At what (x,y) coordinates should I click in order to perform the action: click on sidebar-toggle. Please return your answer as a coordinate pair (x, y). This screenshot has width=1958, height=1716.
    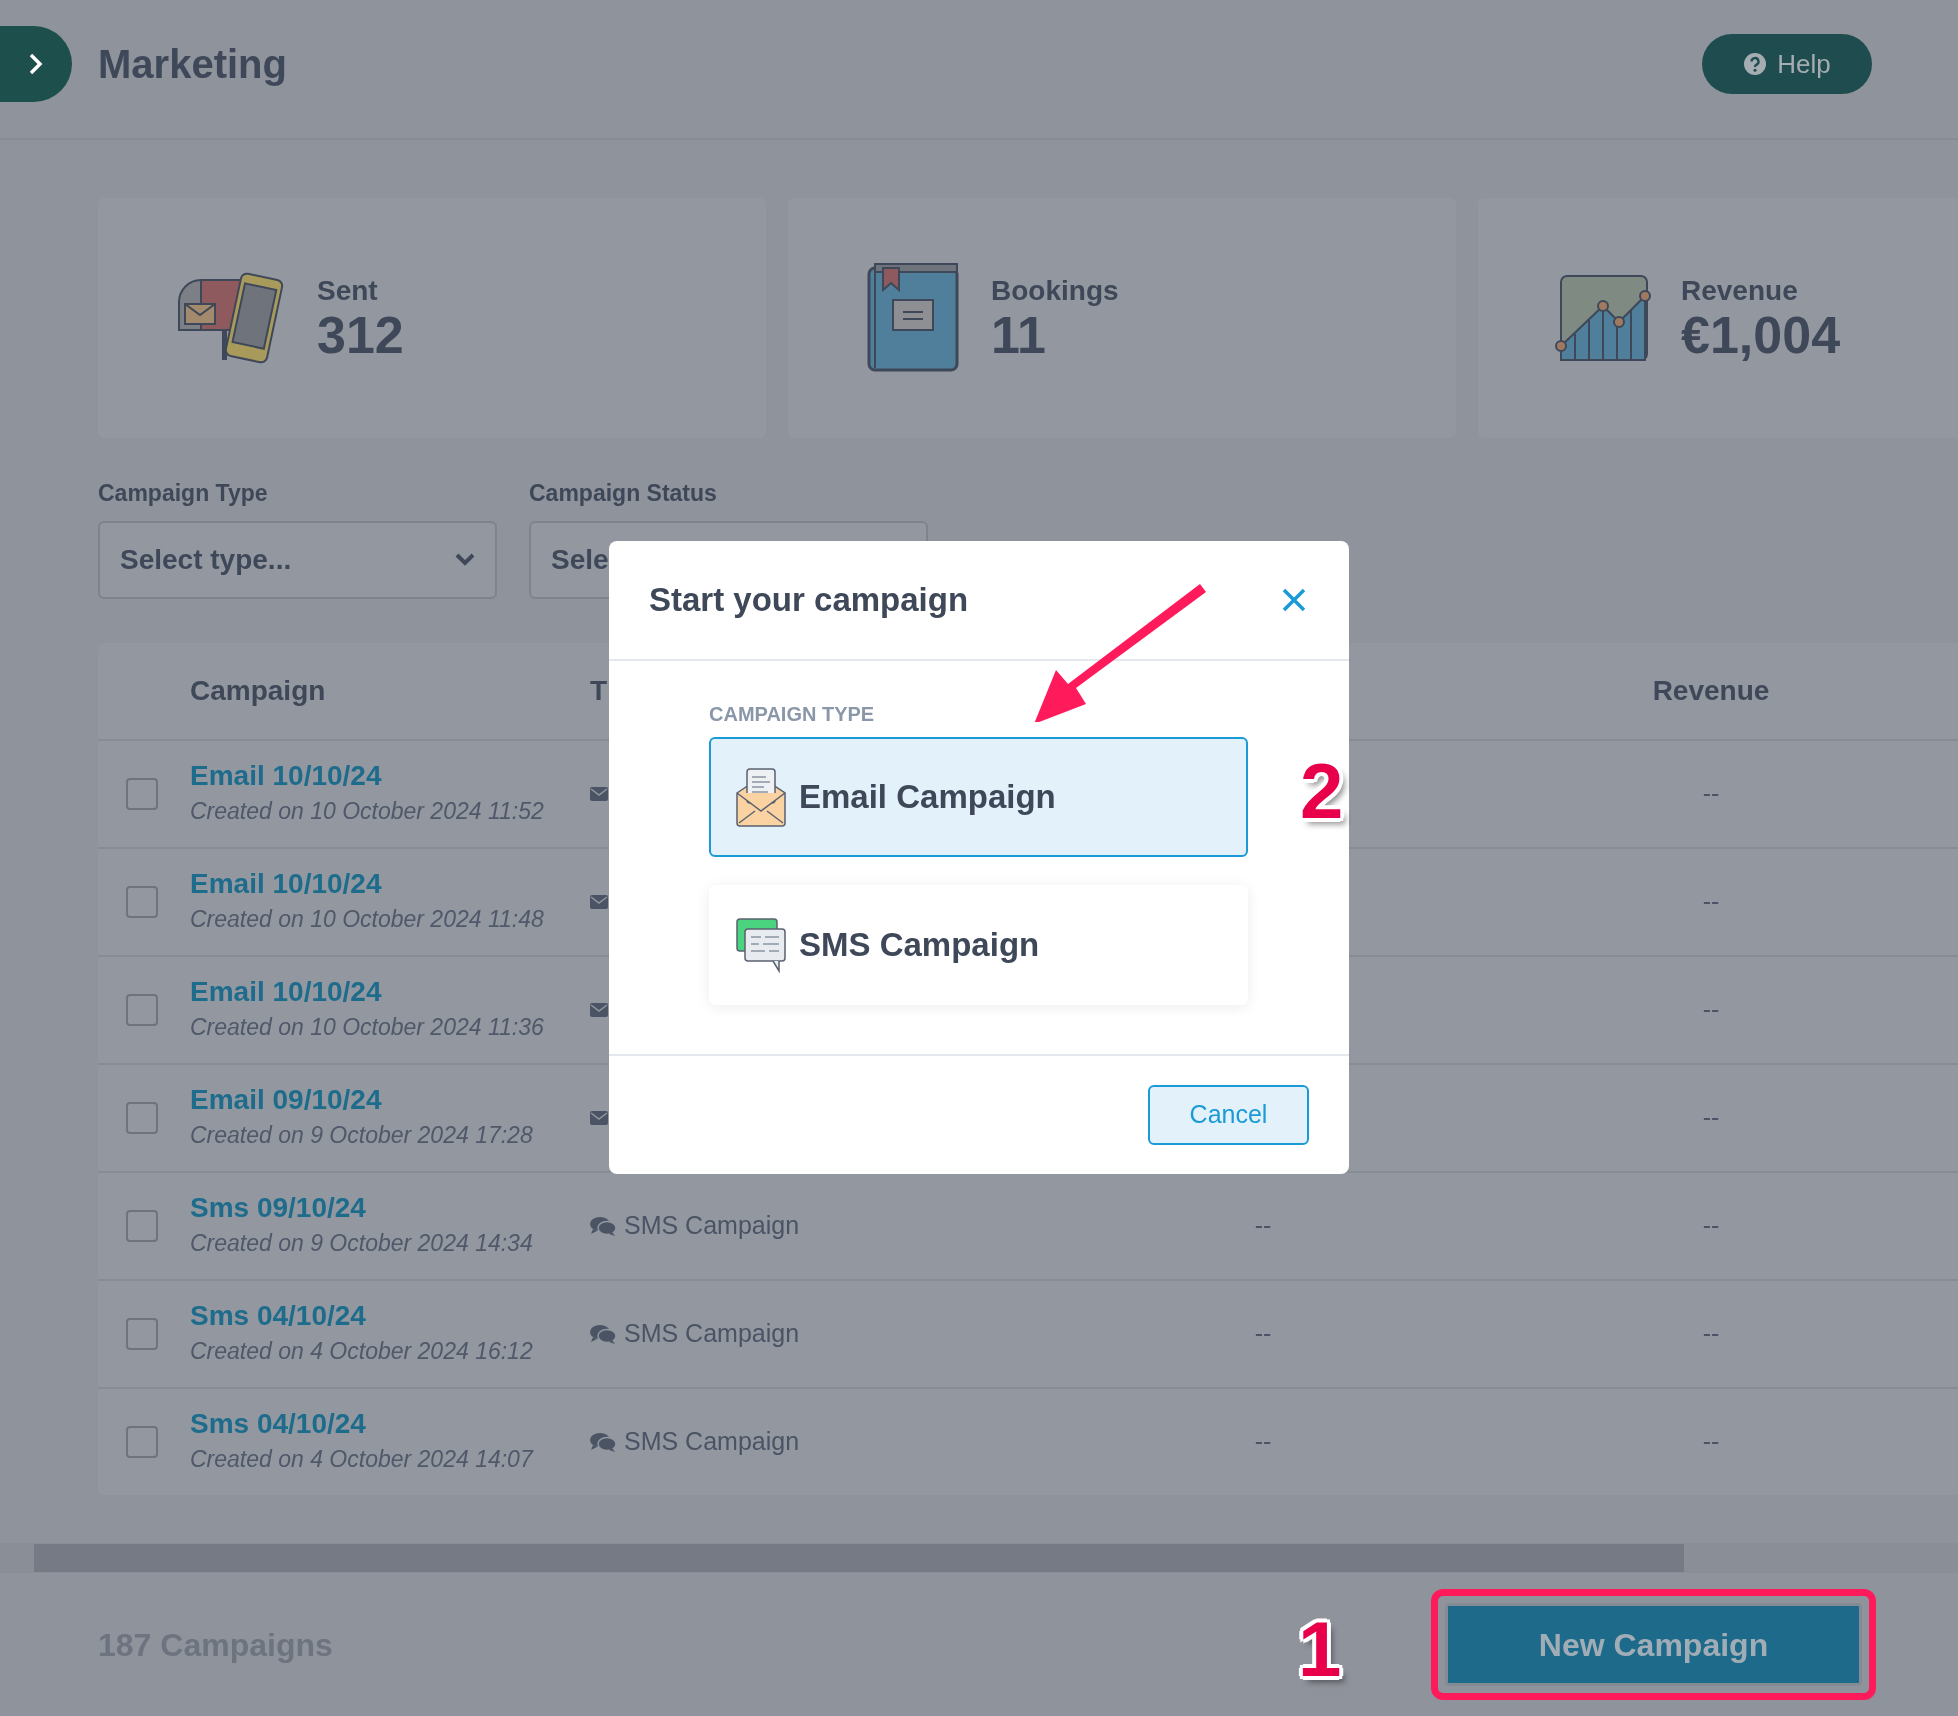
    Looking at the image, I should click on (36, 64).